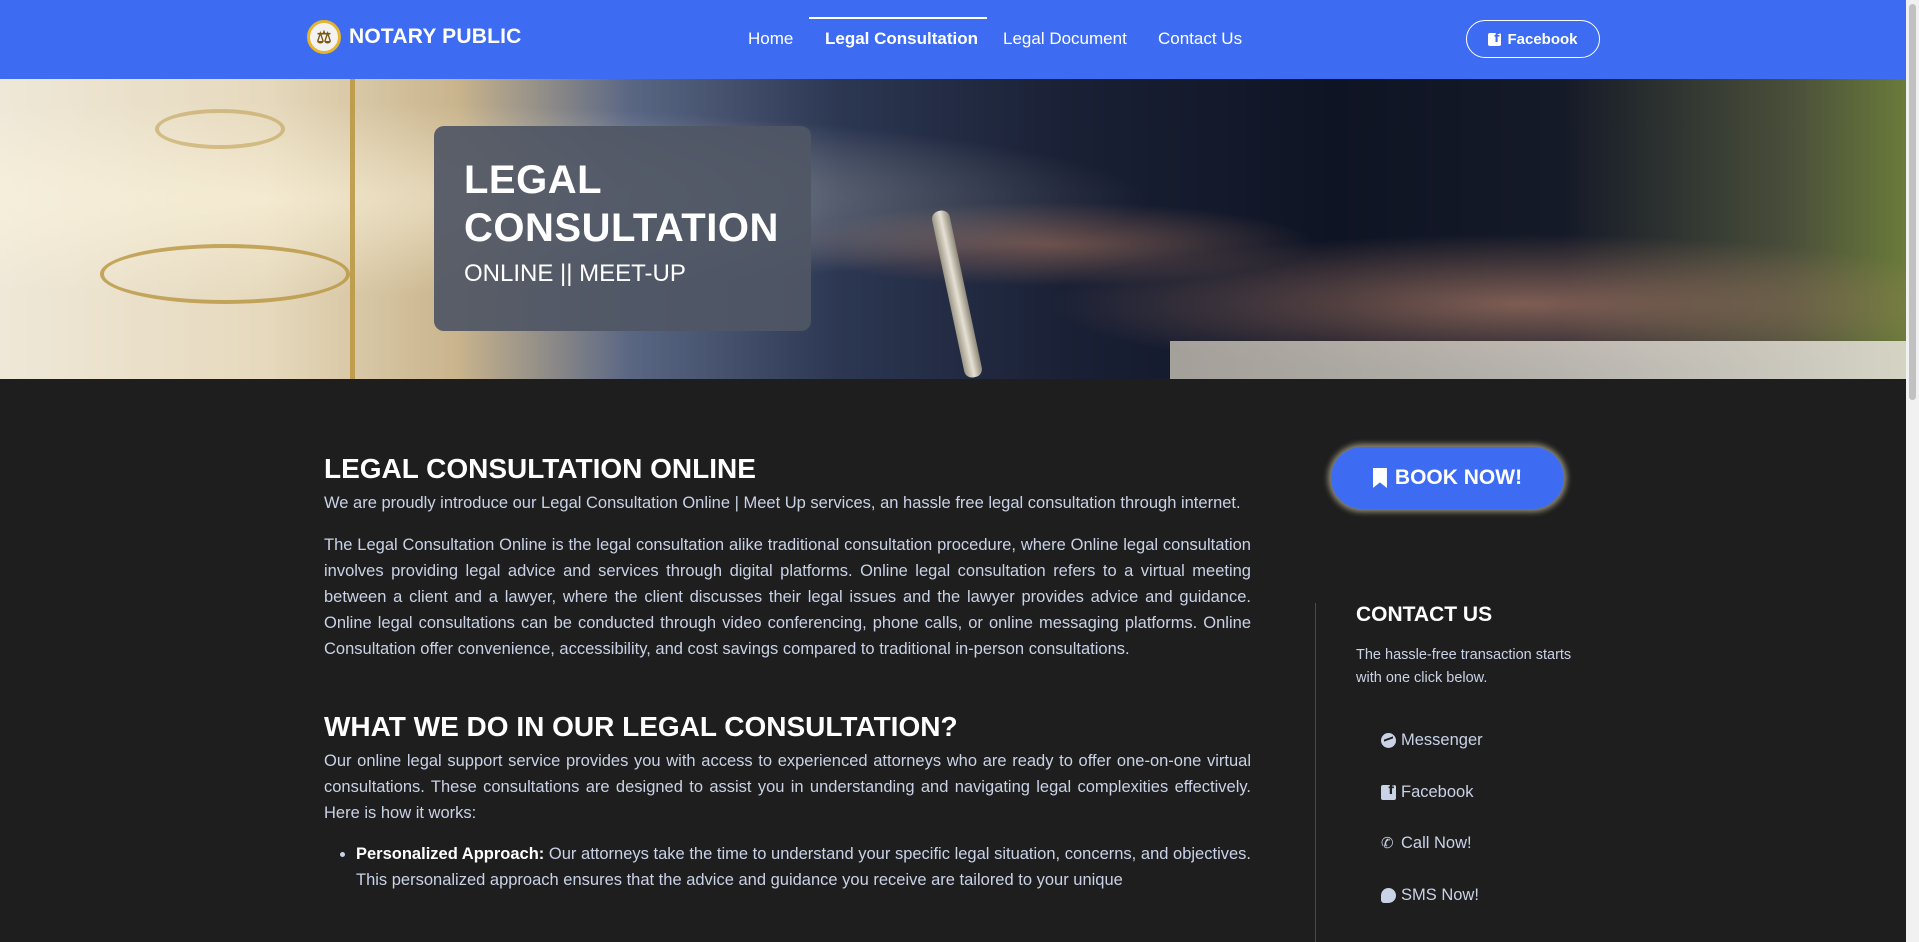  What do you see at coordinates (901, 39) in the screenshot?
I see `nav-legal-consultation: Legal Consultation` at bounding box center [901, 39].